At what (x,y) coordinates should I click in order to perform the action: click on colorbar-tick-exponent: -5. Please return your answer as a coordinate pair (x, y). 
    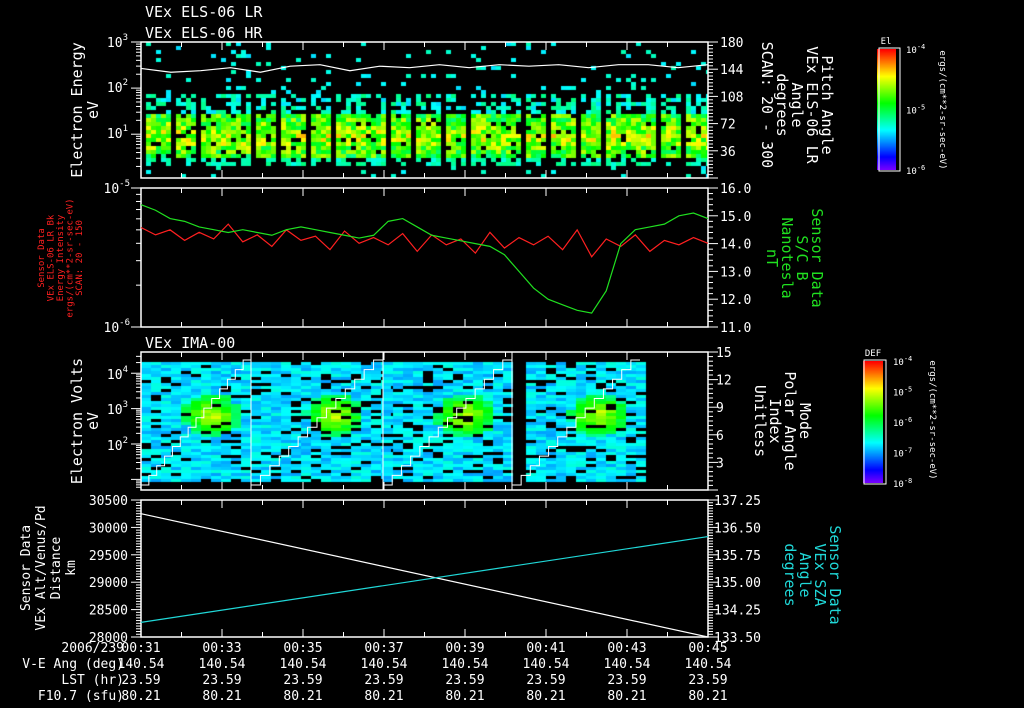
    Looking at the image, I should click on (921, 108).